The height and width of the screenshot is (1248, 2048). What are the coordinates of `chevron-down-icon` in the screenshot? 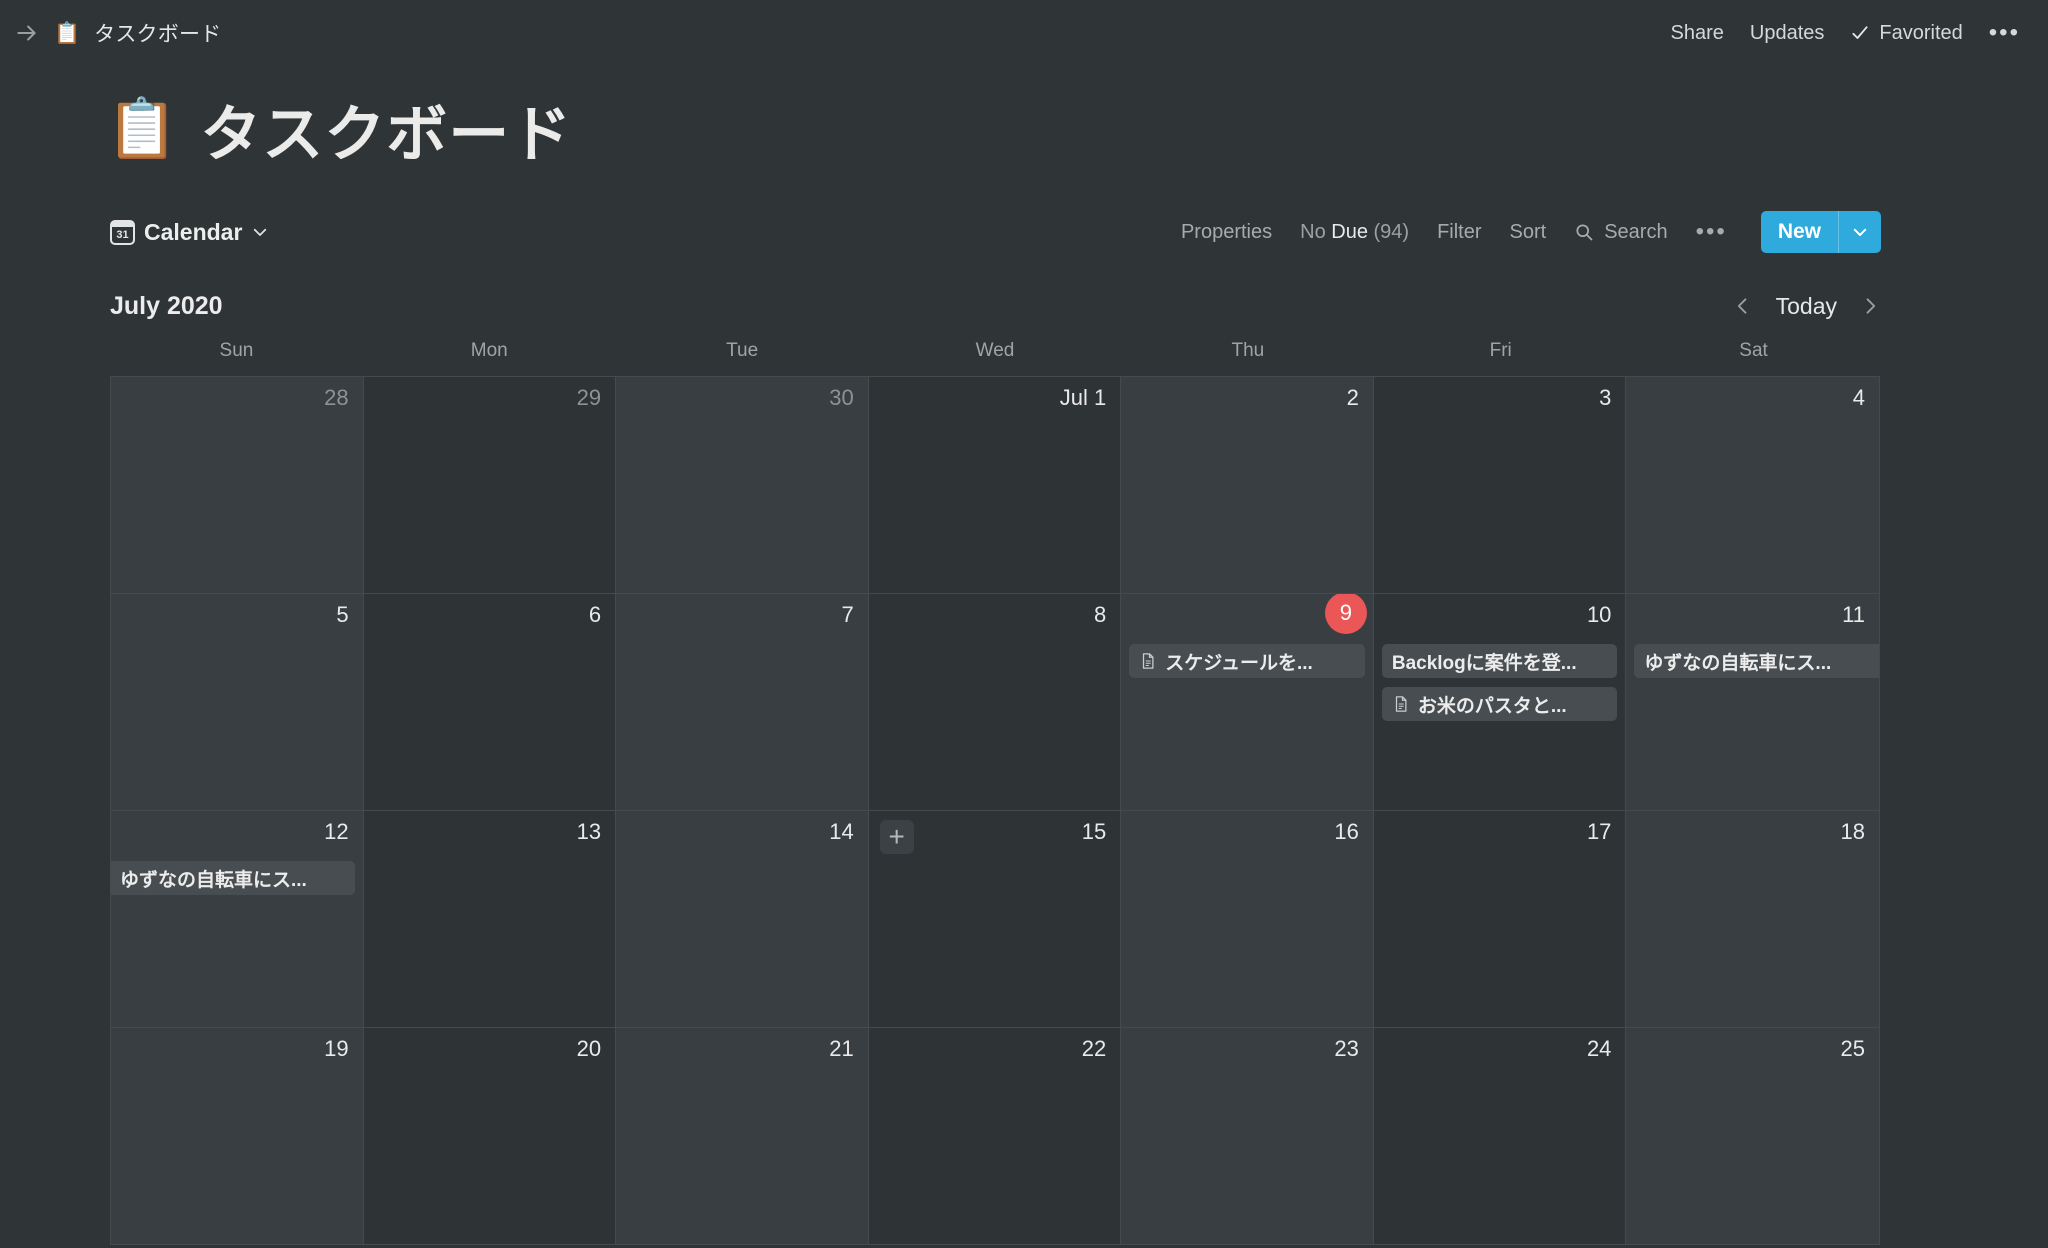 It's located at (260, 232).